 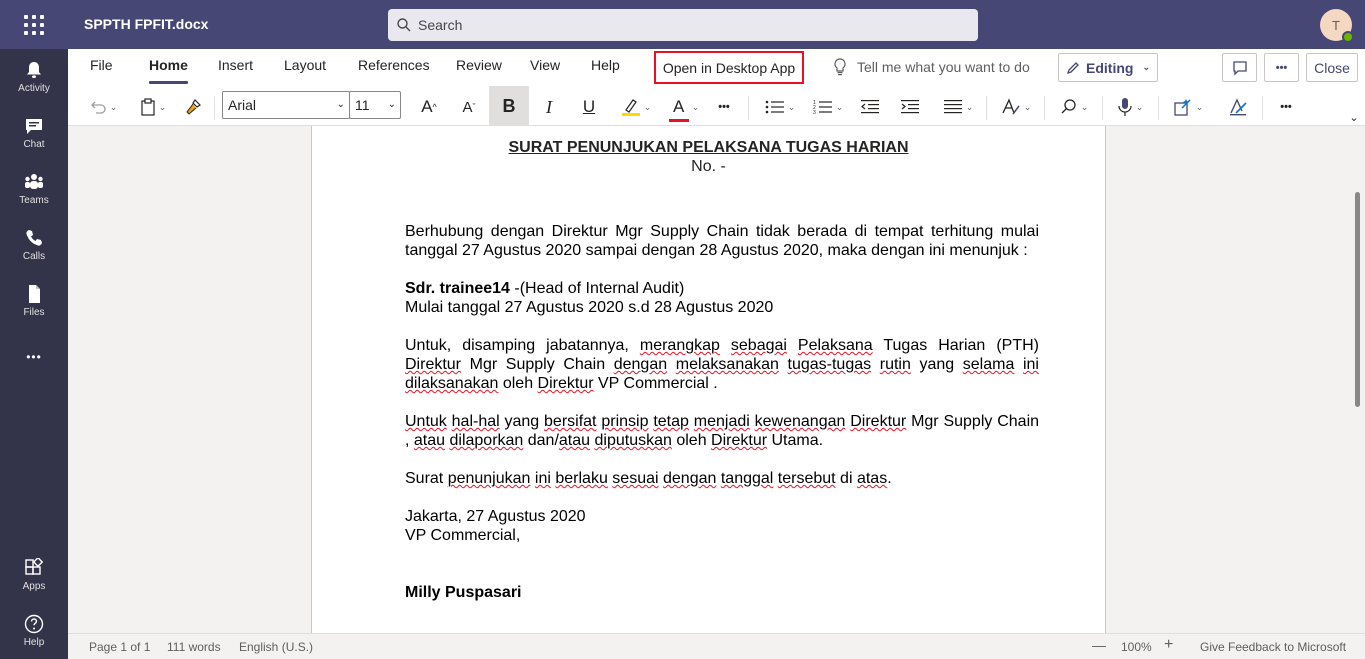 I want to click on font-size-select: 11 ⌄, so click(x=375, y=105).